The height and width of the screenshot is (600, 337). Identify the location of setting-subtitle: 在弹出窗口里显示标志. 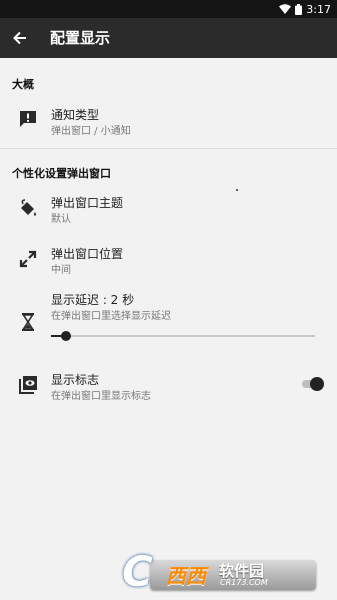
(101, 396).